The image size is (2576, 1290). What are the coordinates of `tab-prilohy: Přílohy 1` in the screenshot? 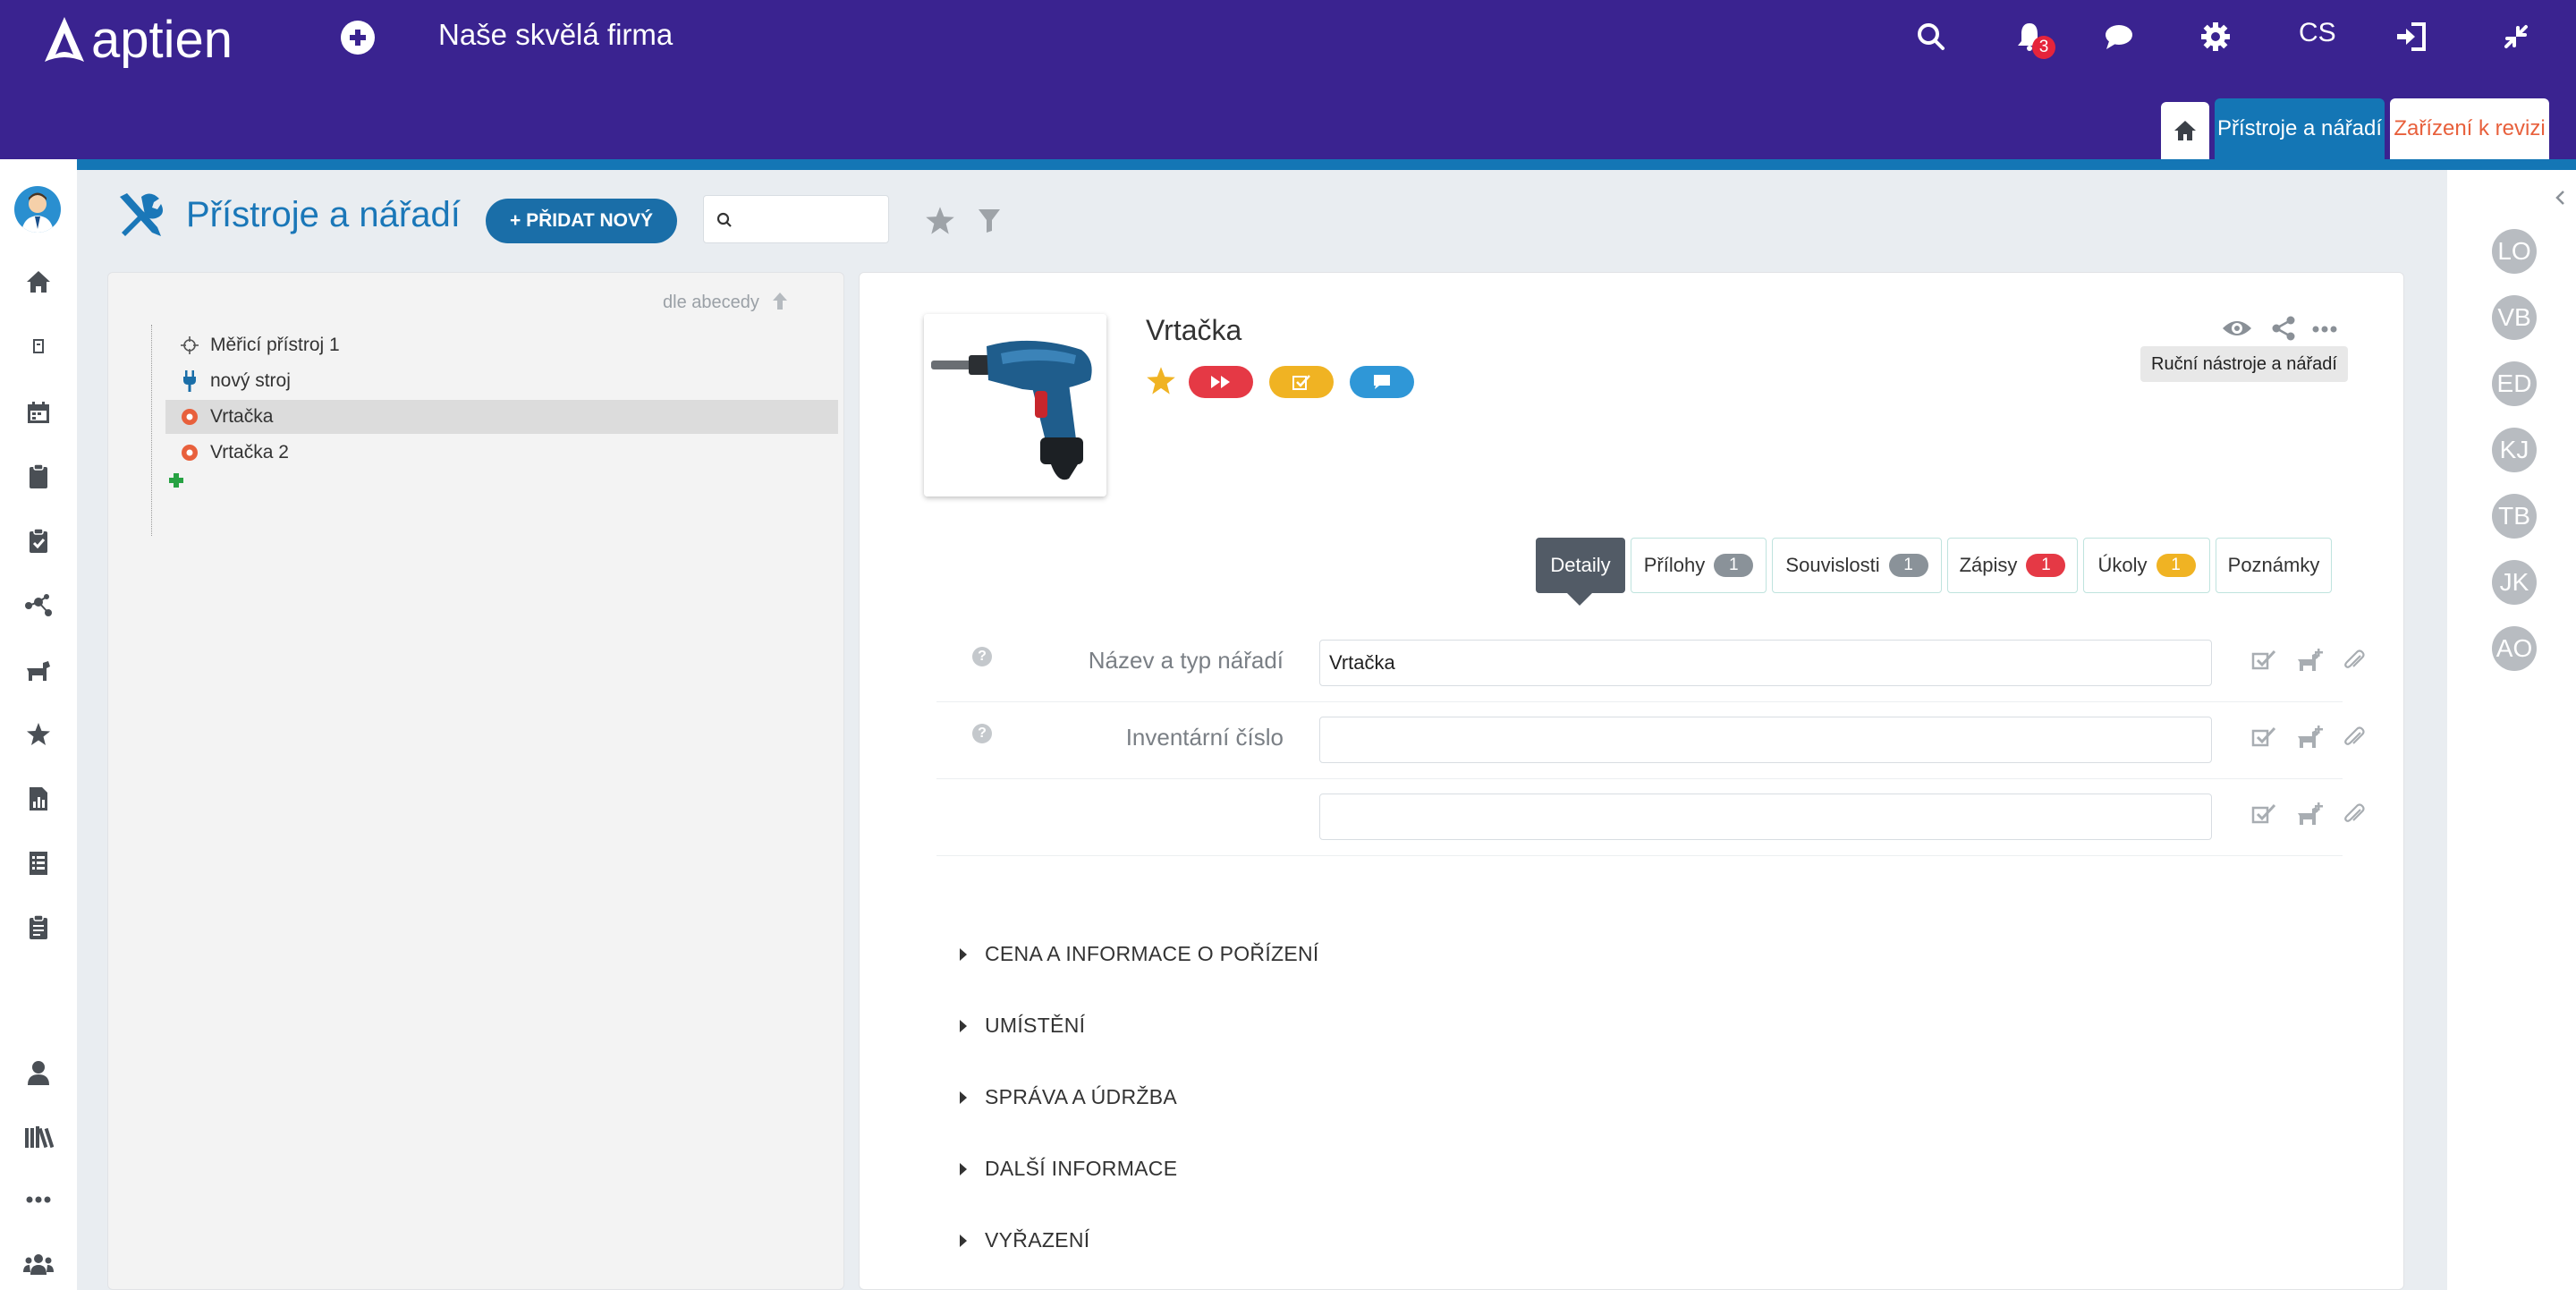 It's located at (1699, 565).